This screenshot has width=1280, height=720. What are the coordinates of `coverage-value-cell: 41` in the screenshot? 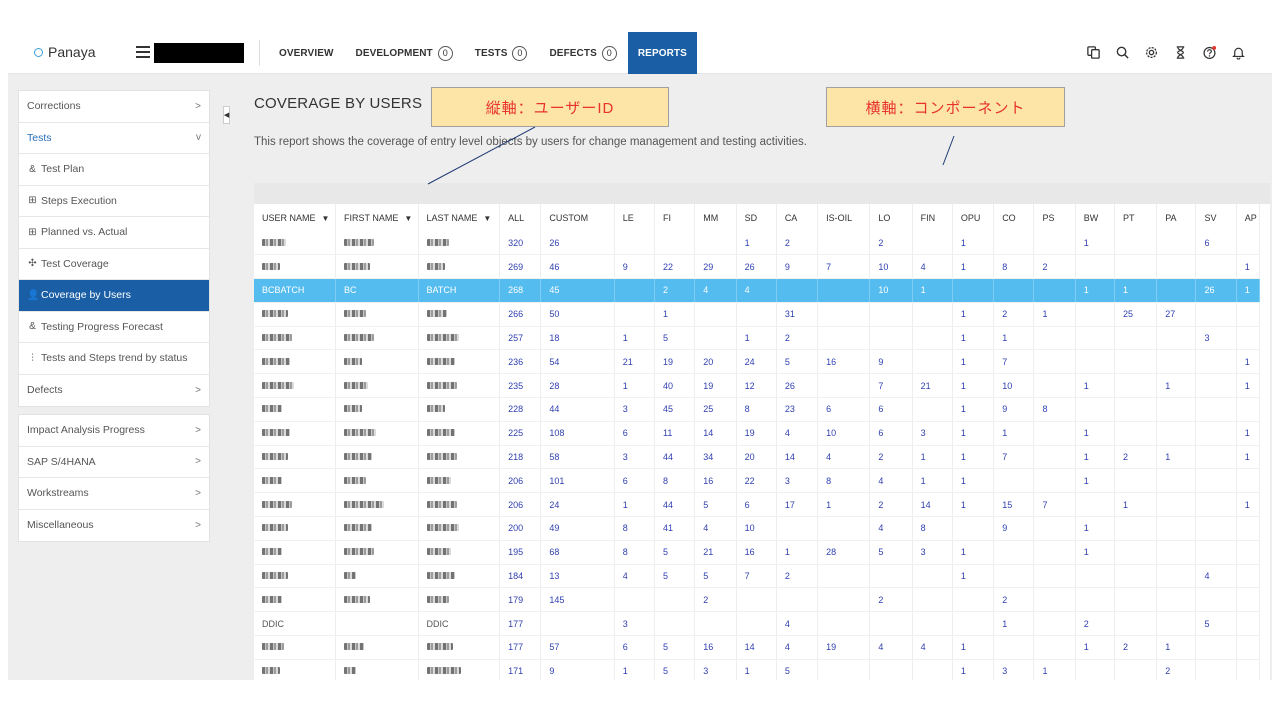 It's located at (675, 528).